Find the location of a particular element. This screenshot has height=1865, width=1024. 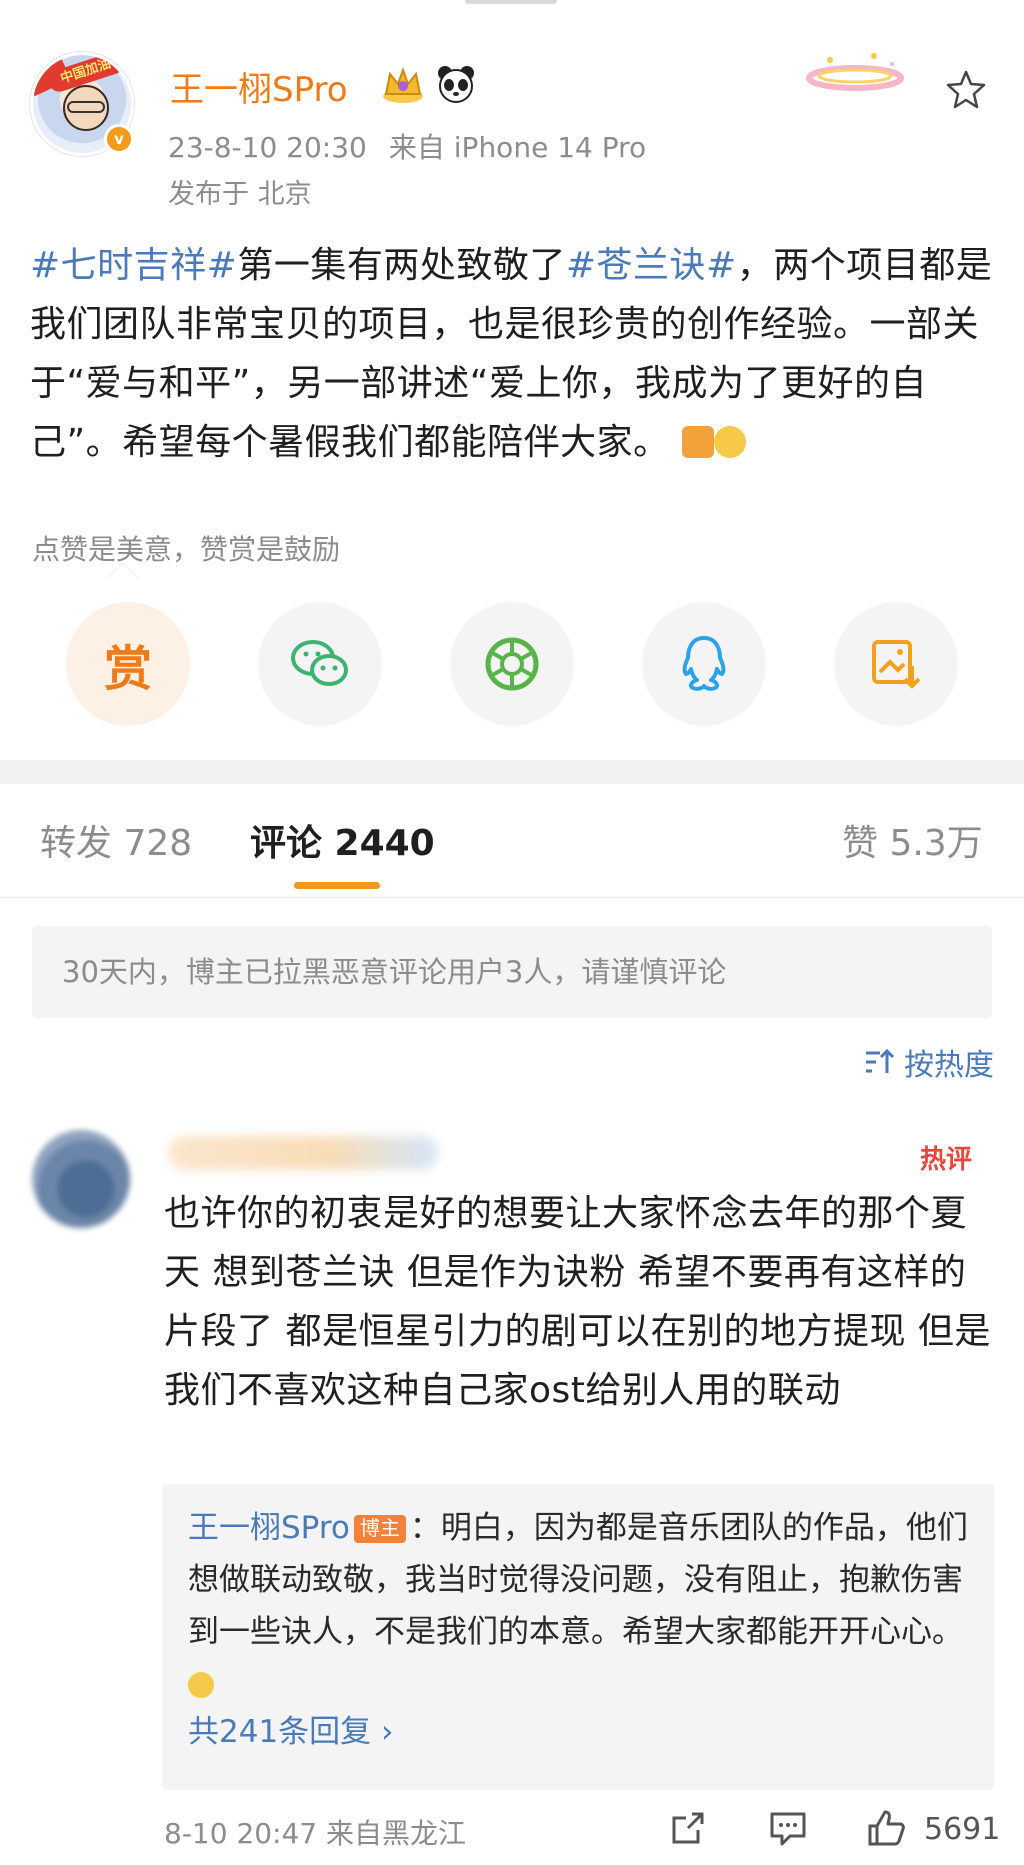

post-time: 23-8-10 20:30 is located at coordinates (267, 147).